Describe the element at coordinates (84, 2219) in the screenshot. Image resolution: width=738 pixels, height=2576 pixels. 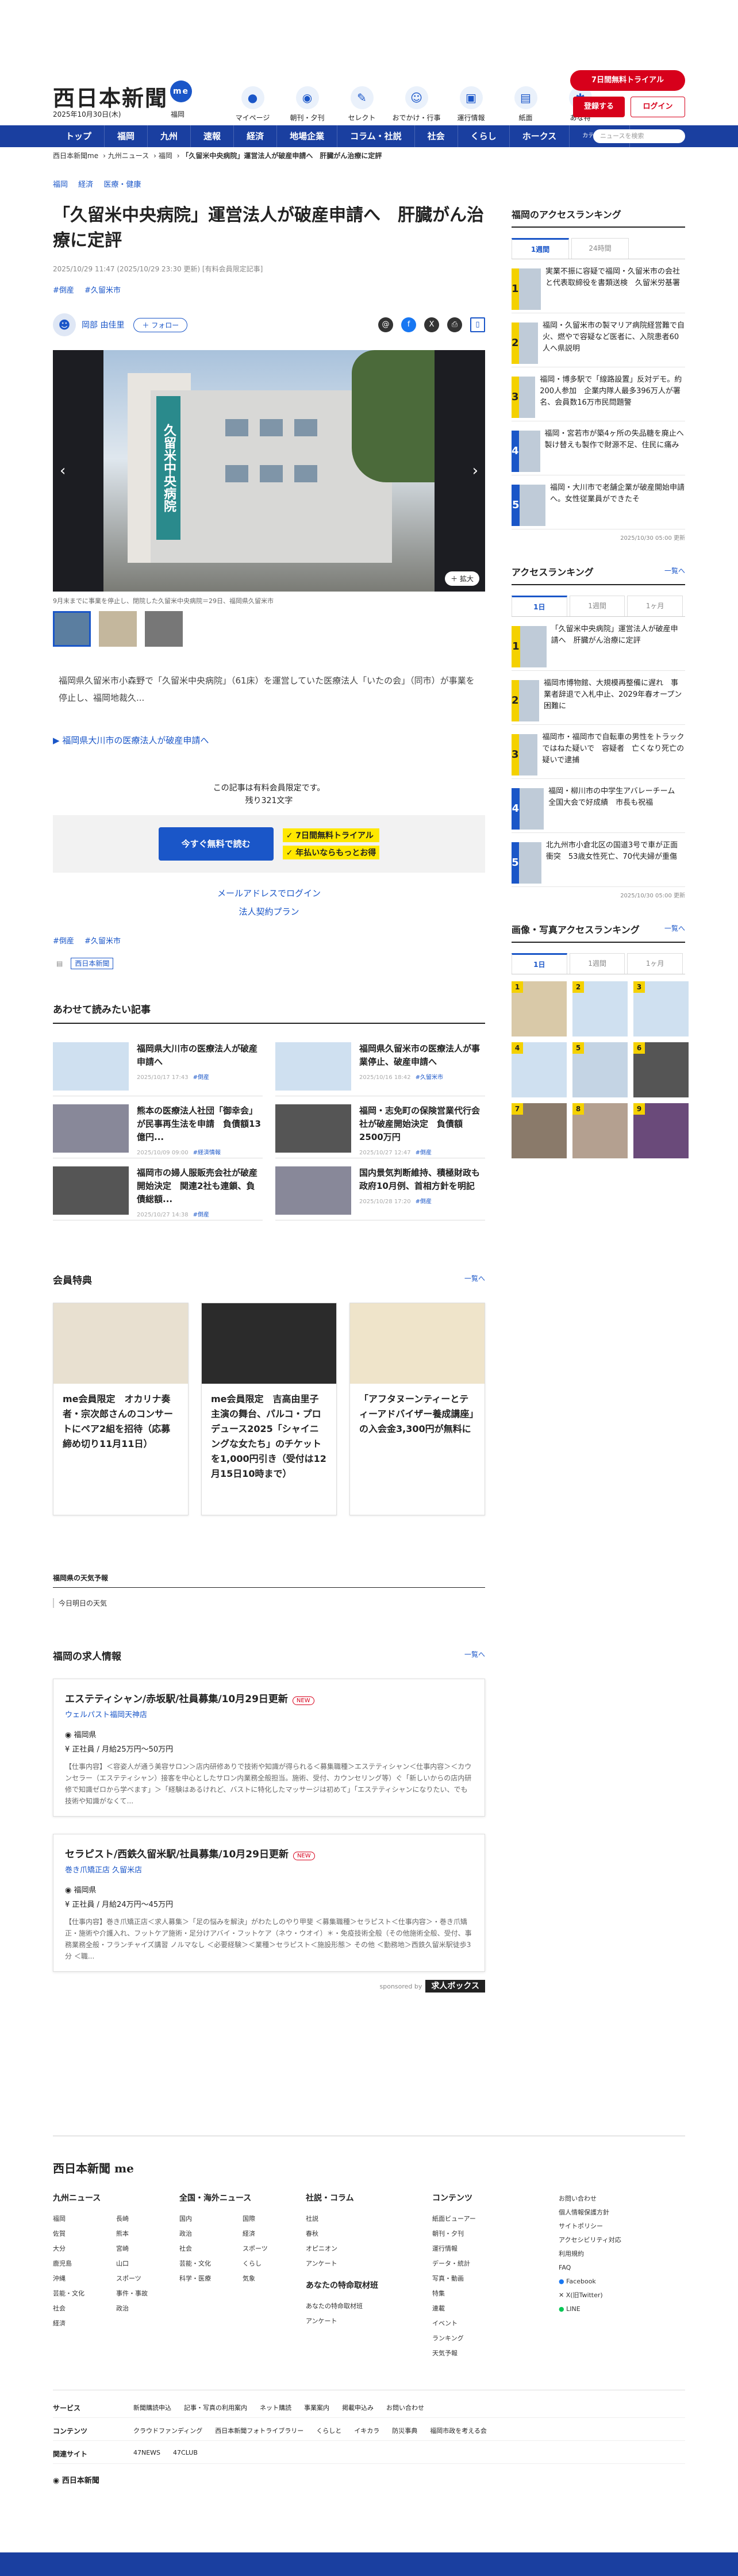
I see `footer-link: 福岡` at that location.